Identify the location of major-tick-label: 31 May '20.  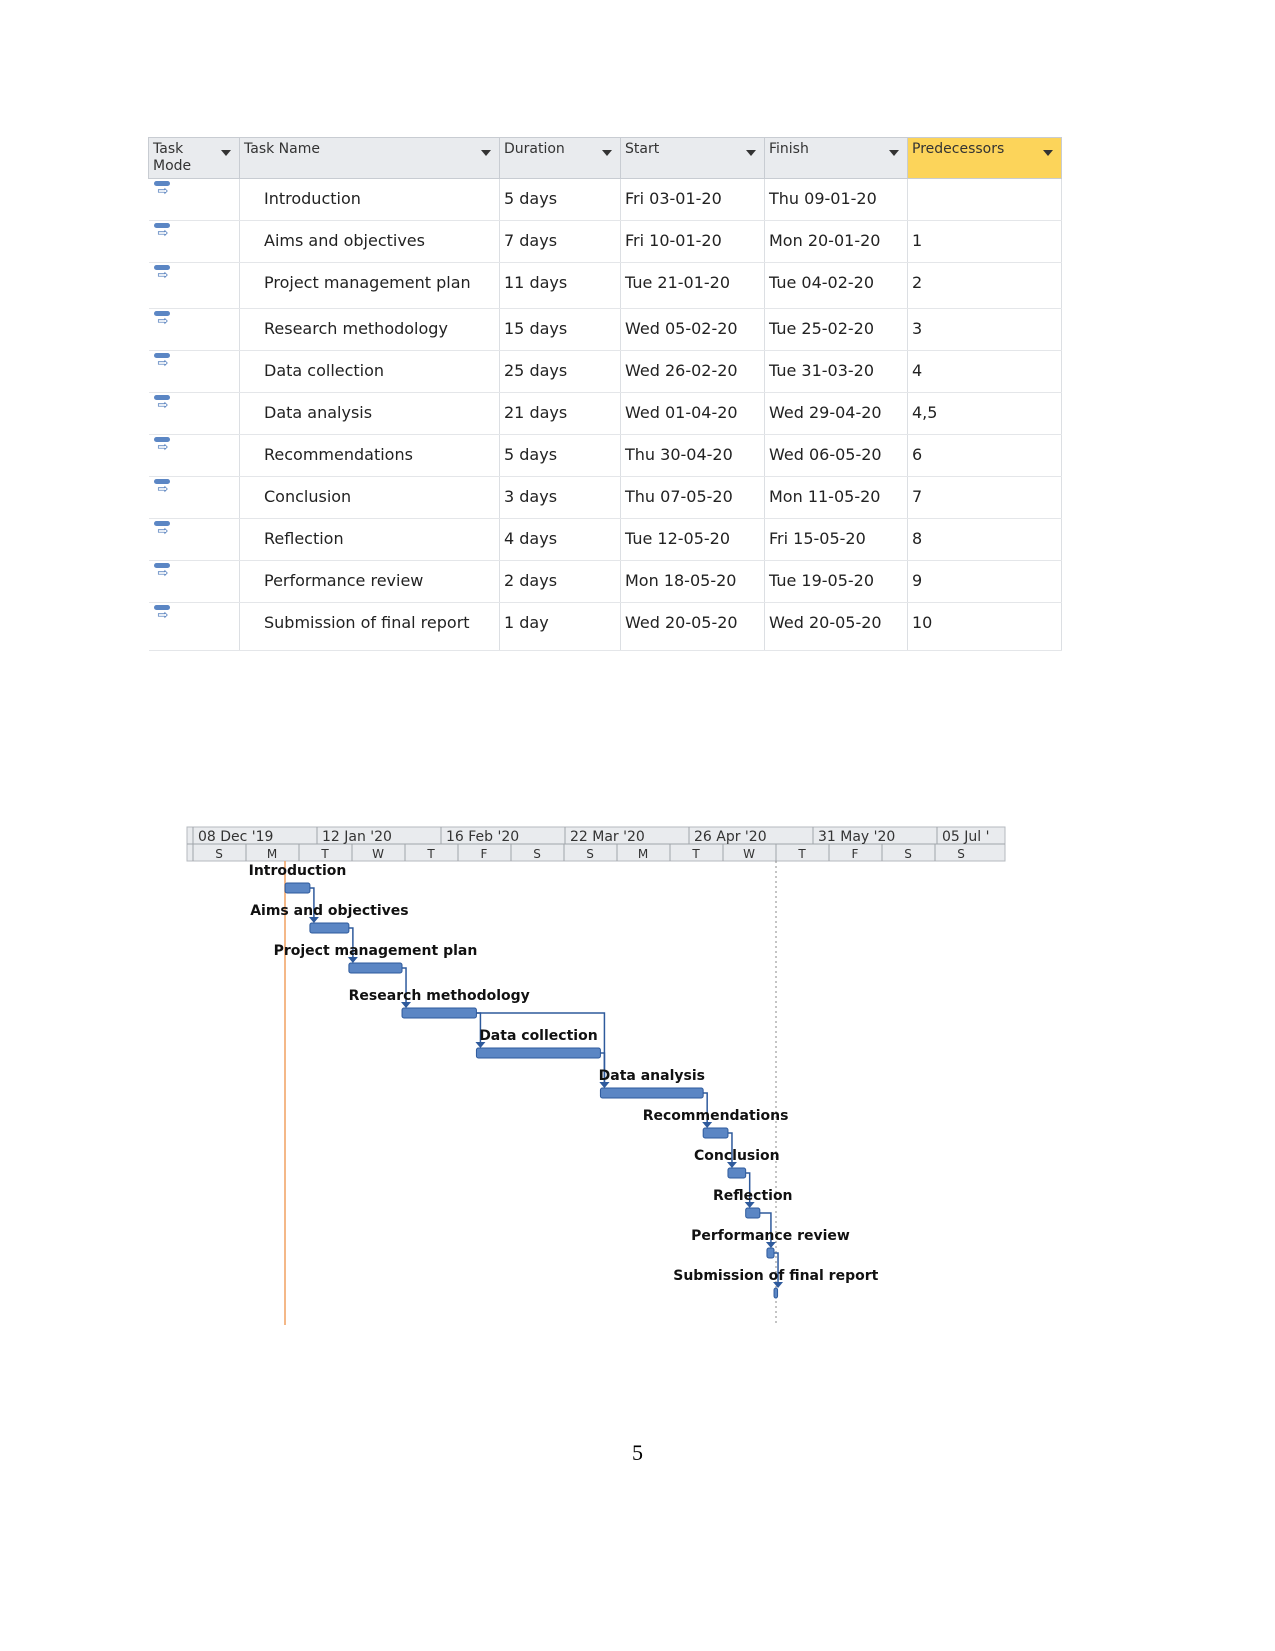
(856, 837).